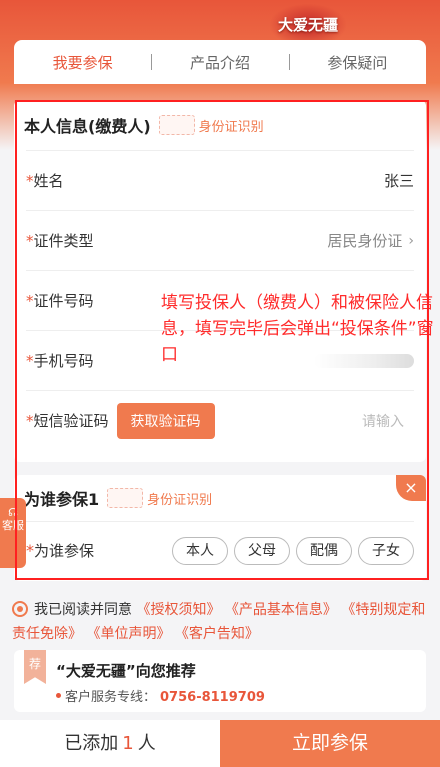 Image resolution: width=440 pixels, height=767 pixels. Describe the element at coordinates (324, 550) in the screenshot. I see `relation-option-spouse: 配偶` at that location.